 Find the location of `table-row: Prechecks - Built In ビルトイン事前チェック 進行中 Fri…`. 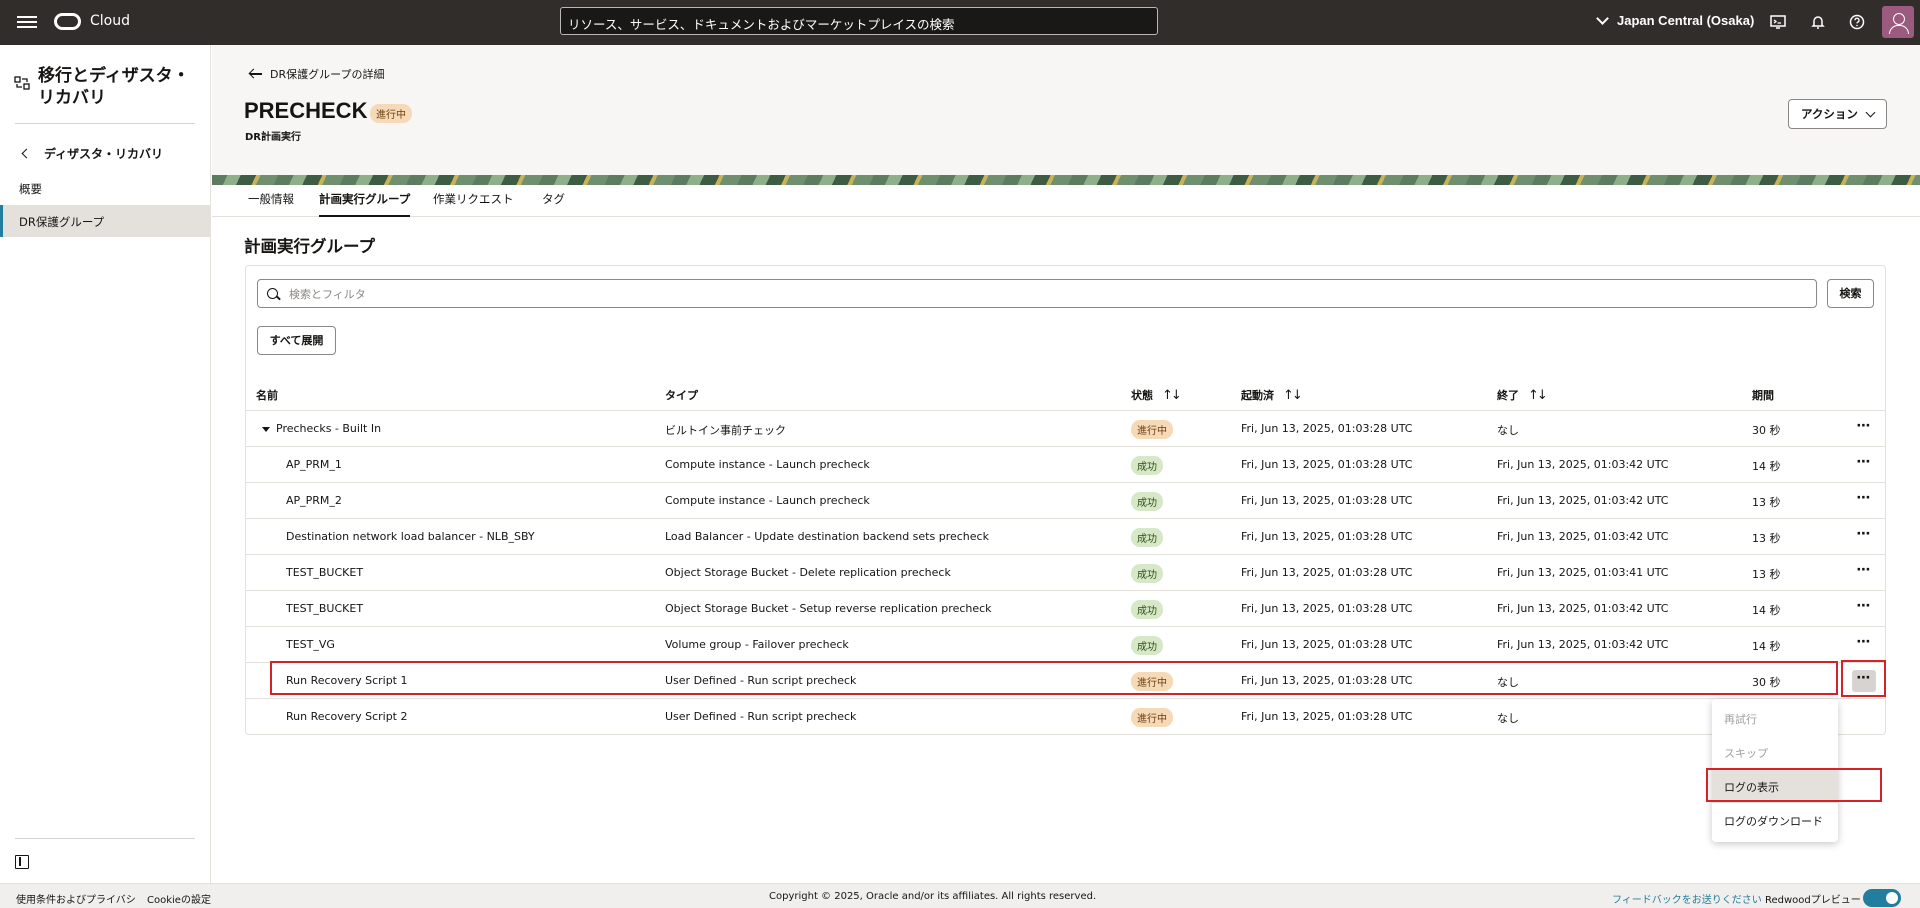

table-row: Prechecks - Built In ビルトイン事前チェック 進行中 Fri… is located at coordinates (1065, 429).